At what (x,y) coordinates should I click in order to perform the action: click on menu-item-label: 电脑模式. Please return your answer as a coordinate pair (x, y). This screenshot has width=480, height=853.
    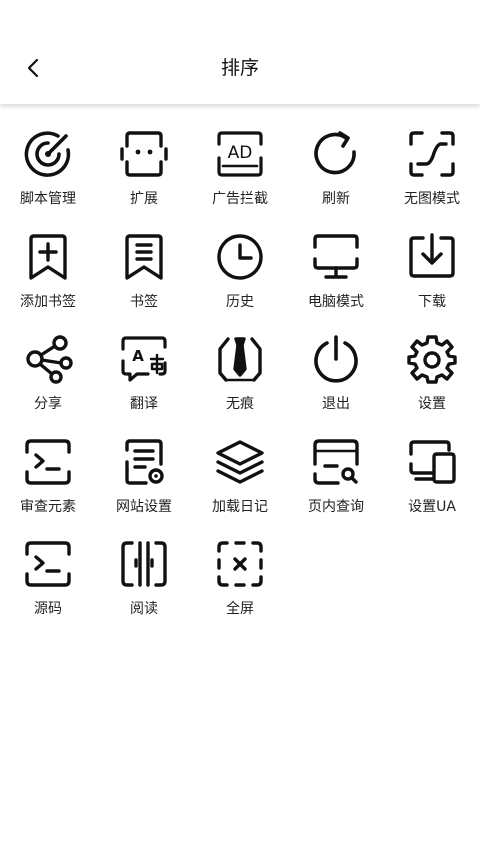
    Looking at the image, I should click on (336, 301).